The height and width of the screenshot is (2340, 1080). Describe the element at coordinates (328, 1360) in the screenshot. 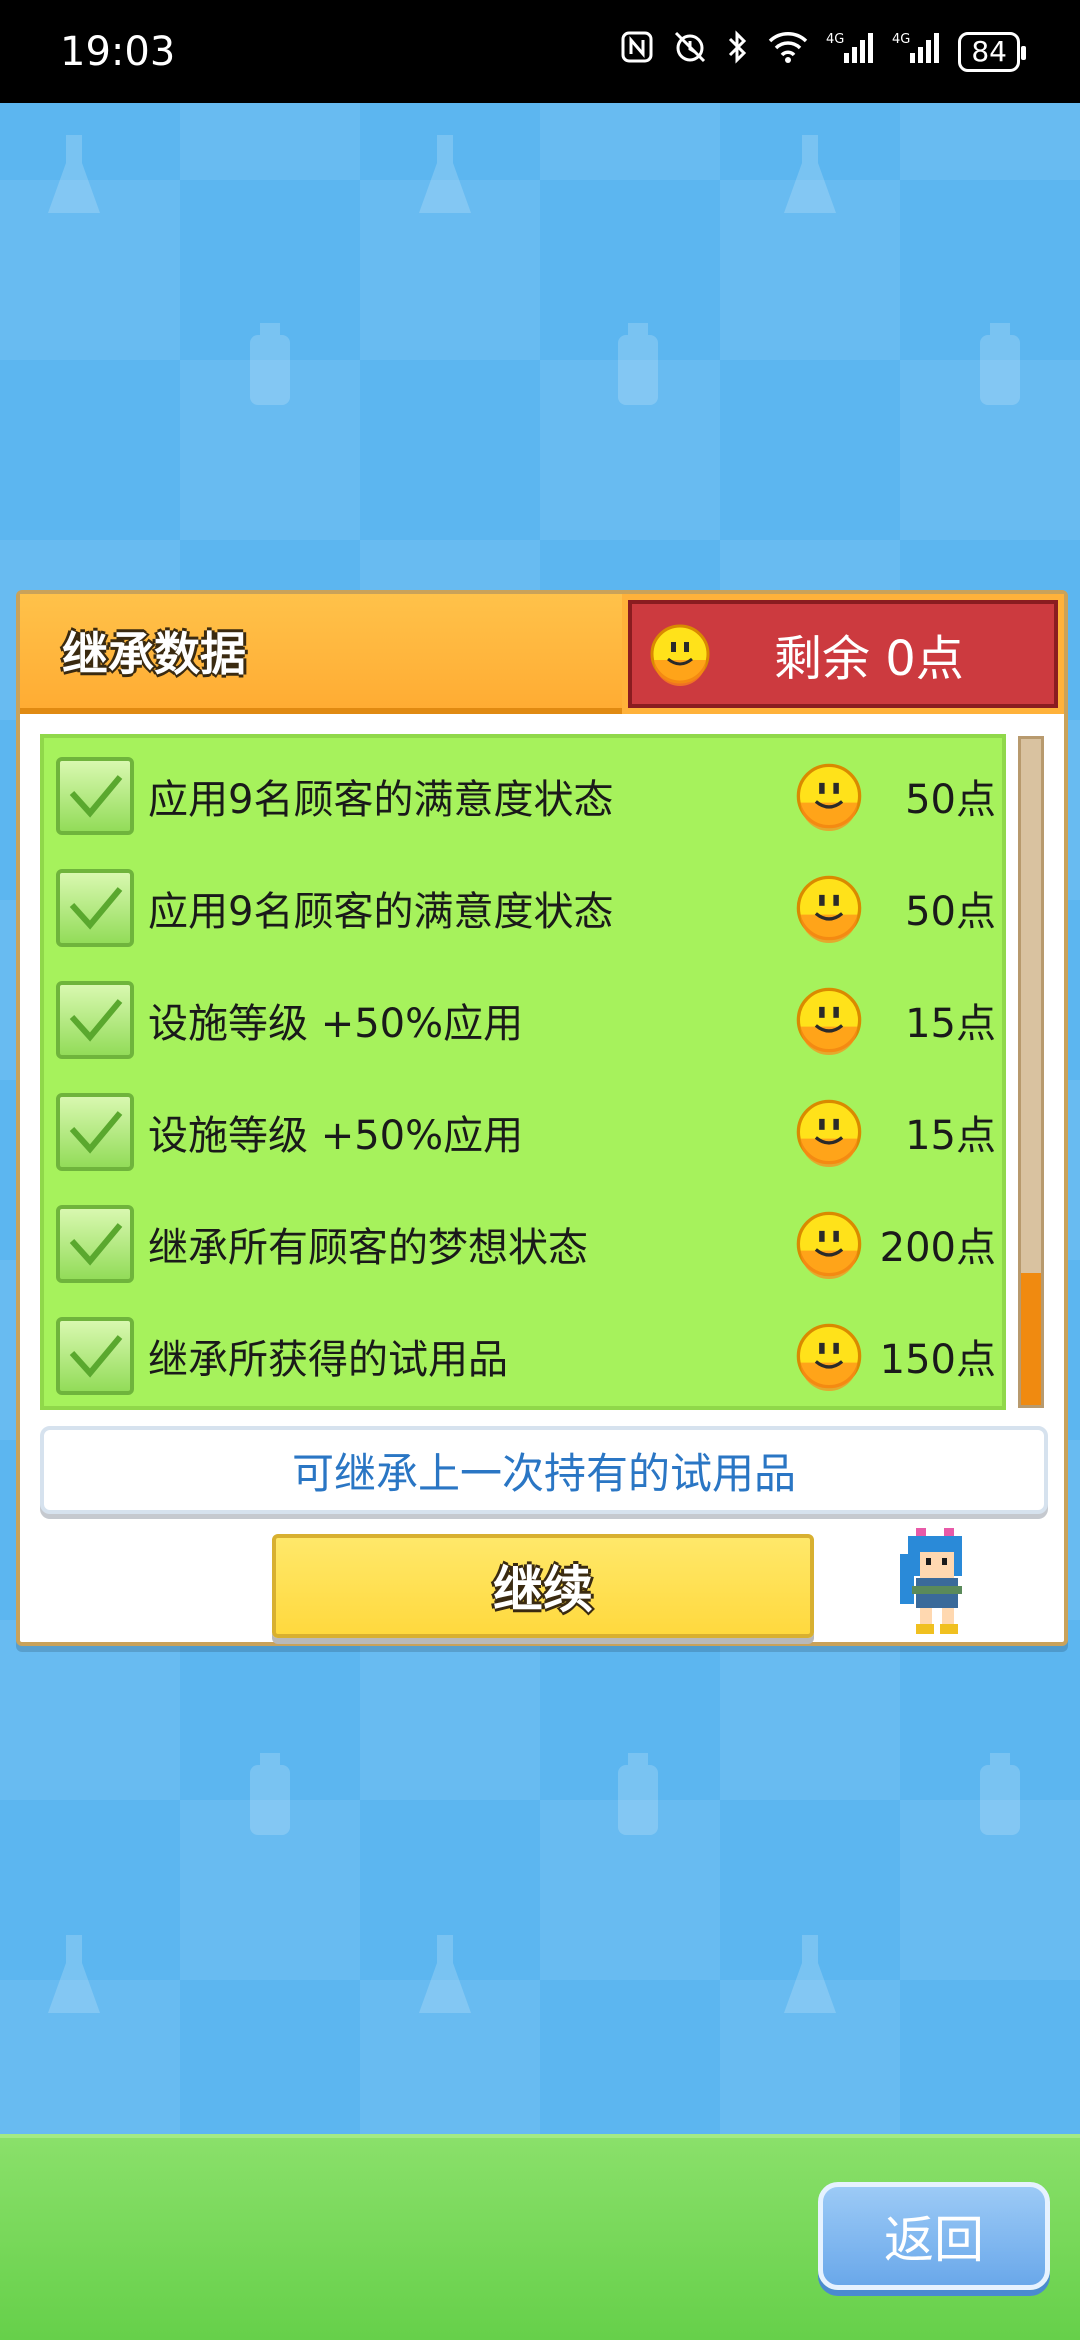

I see `item-label: 继承所获得的试用品` at that location.